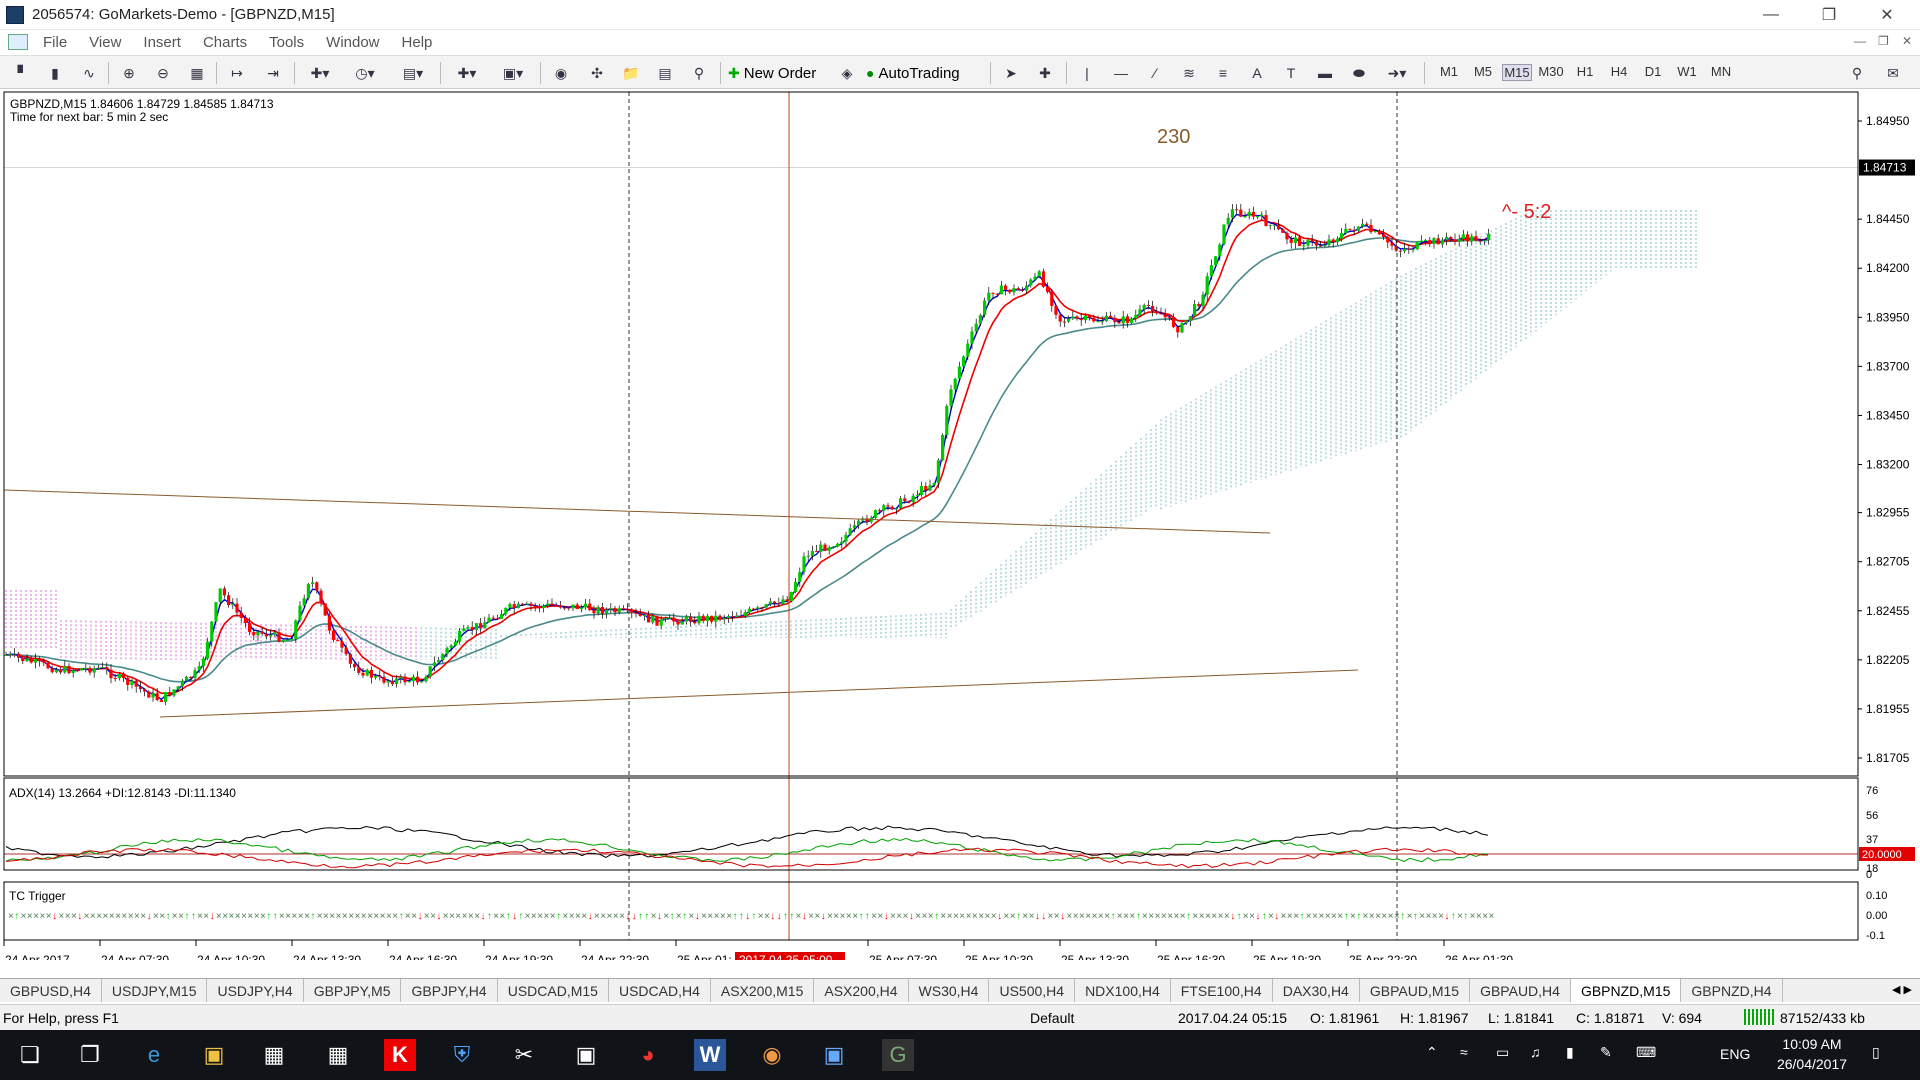 This screenshot has height=1080, width=1920. I want to click on tab-asx200-h4: ASX200,H4, so click(861, 990).